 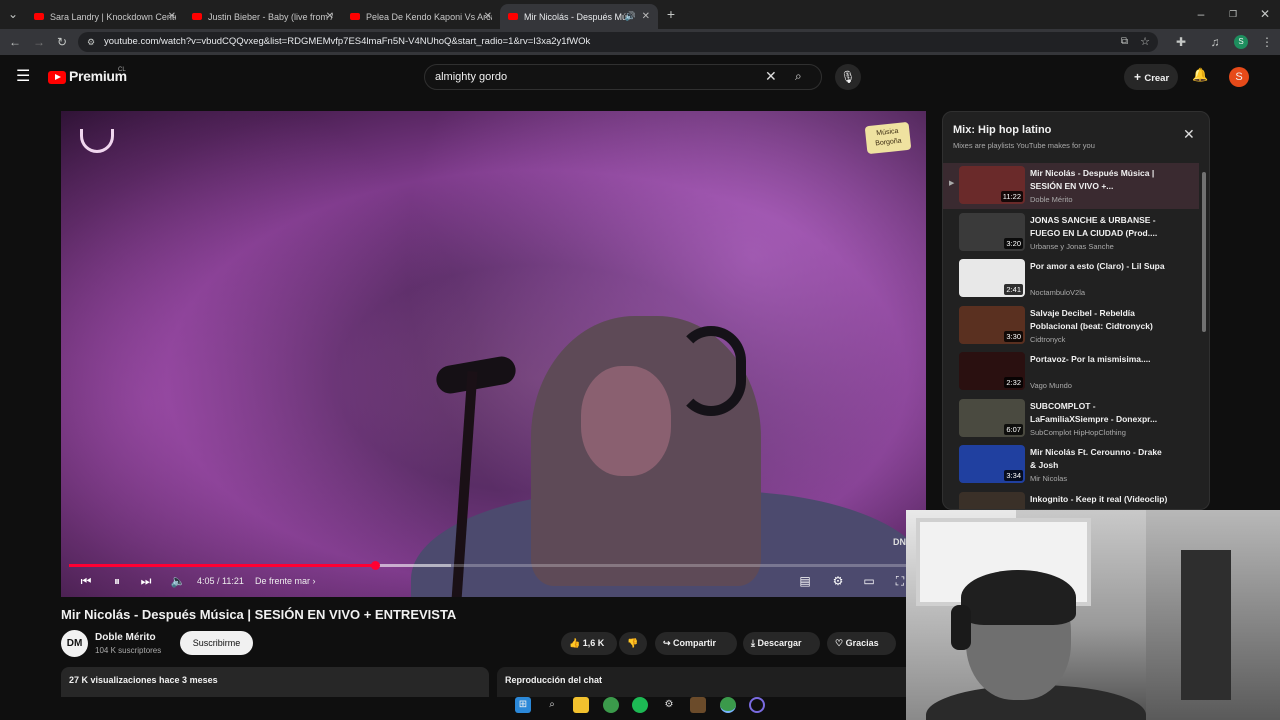 I want to click on bookmark-star-icon: ☆, so click(x=1145, y=42).